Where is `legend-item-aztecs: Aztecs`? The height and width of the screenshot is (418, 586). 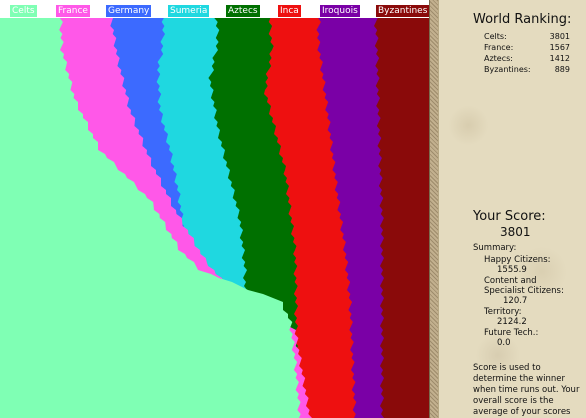
legend-item-aztecs: Aztecs is located at coordinates (243, 11).